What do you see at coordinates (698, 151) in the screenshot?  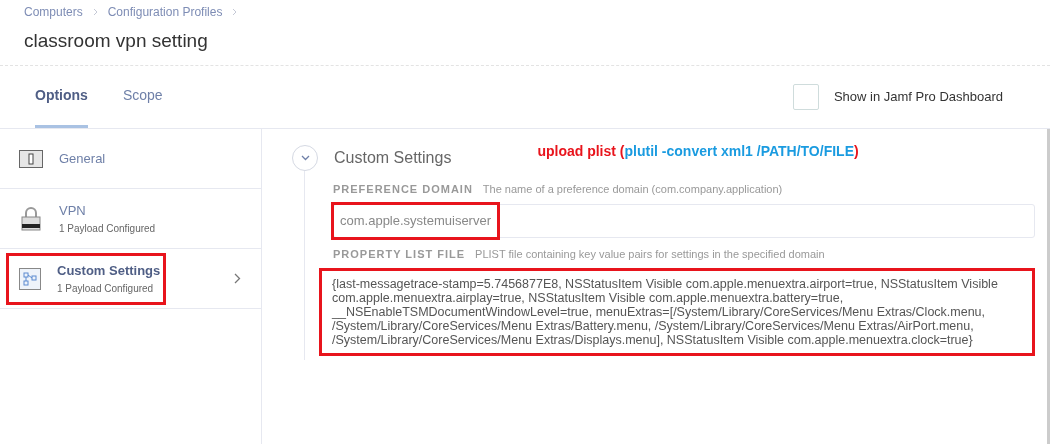 I see `annotation-text: upload plist (plutil -convert xml1 /PATH/TO/FILE)` at bounding box center [698, 151].